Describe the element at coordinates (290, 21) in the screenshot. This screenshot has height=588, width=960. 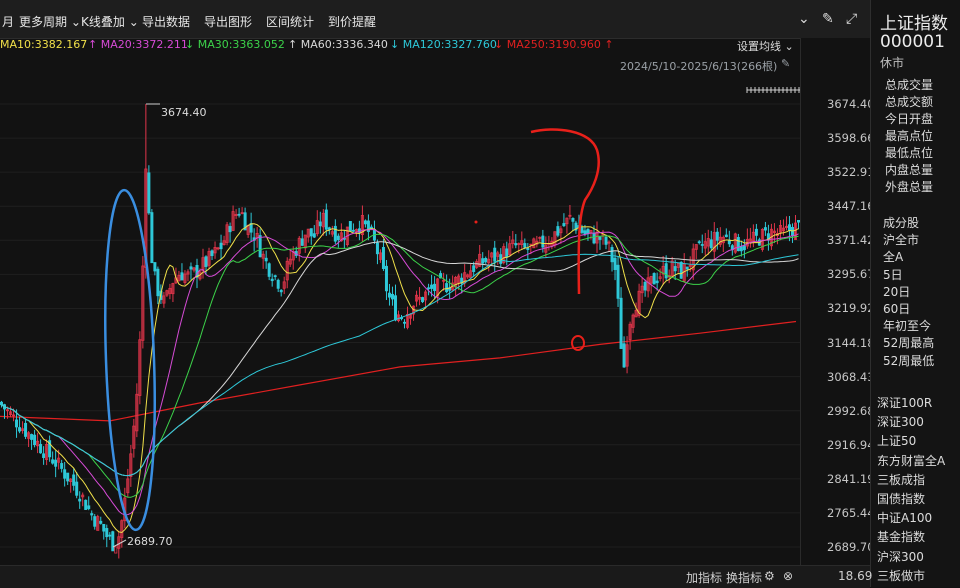
I see `interval-stats-button: 区间统计` at that location.